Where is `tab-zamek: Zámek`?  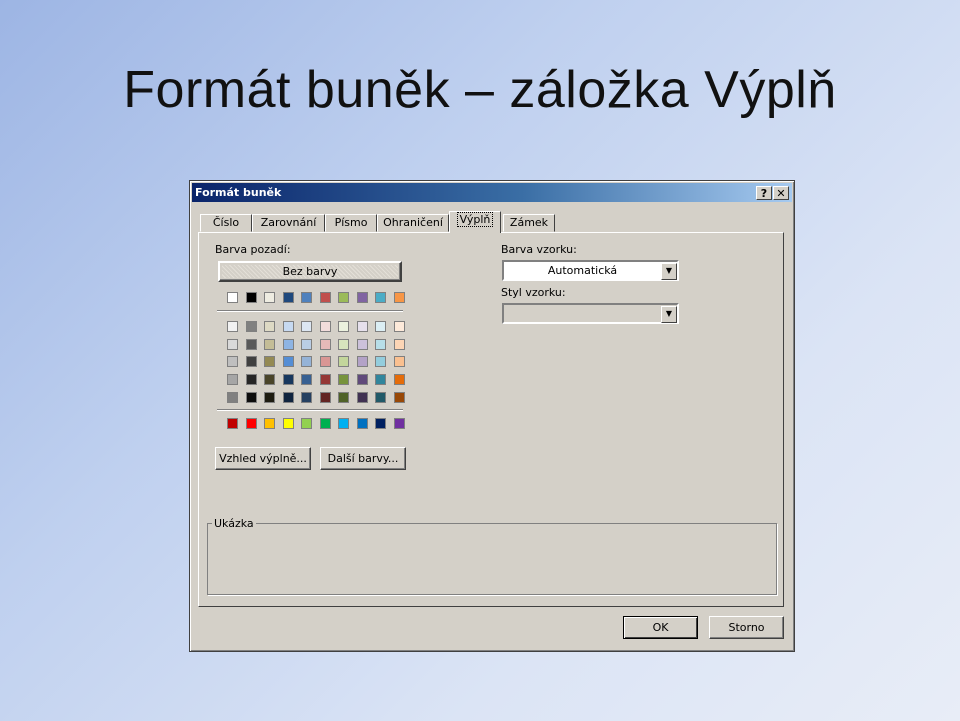 tab-zamek: Zámek is located at coordinates (529, 223).